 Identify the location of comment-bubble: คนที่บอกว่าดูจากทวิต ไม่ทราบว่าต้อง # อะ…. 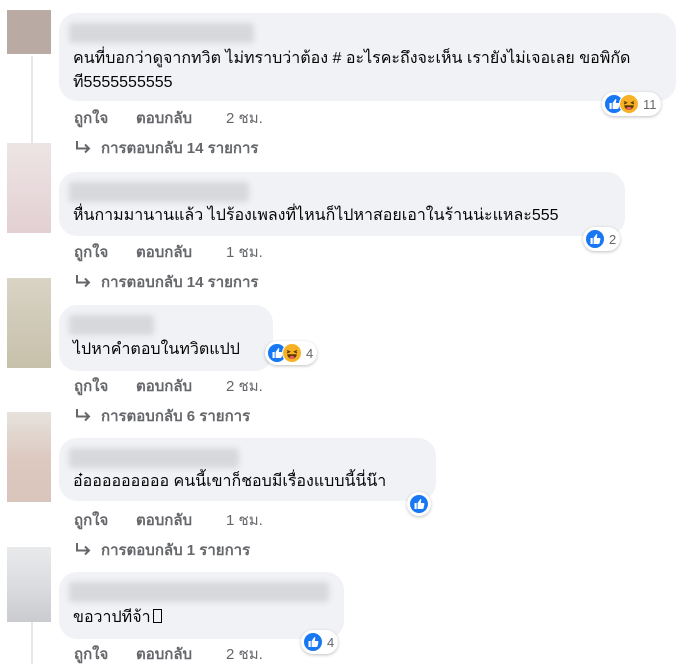
(367, 57).